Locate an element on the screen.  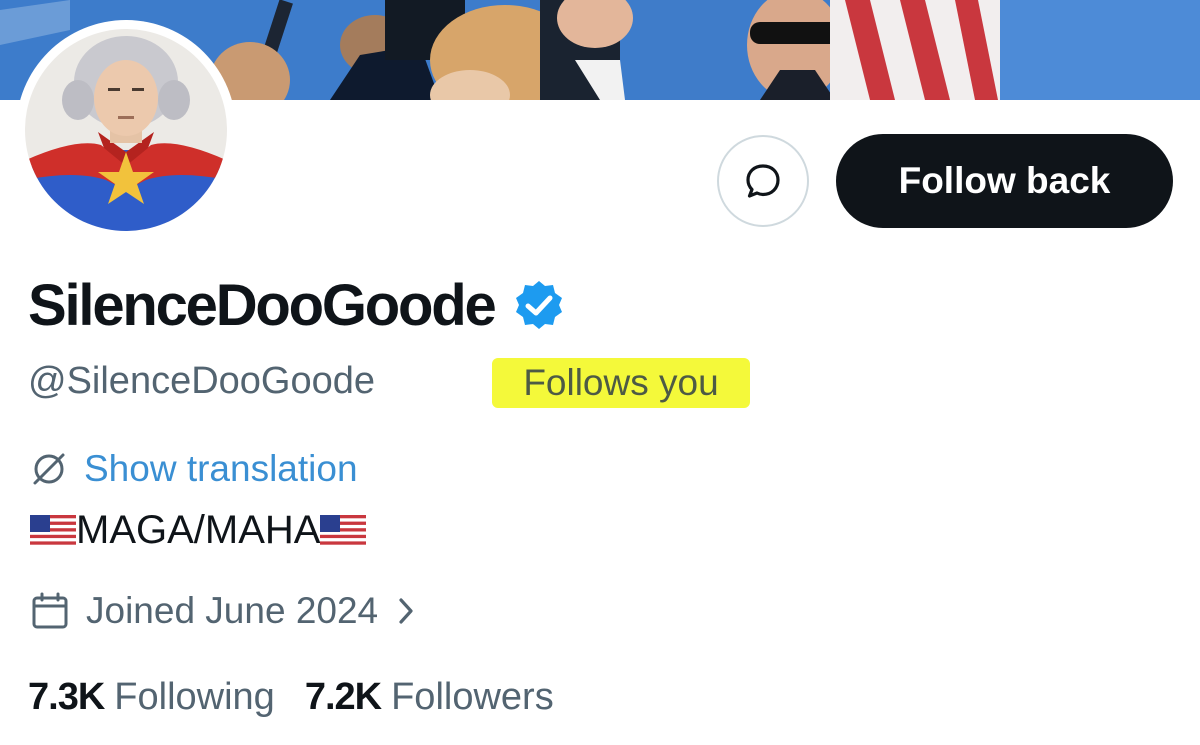
bio-text: MAGA/MAHA is located at coordinates (198, 530).